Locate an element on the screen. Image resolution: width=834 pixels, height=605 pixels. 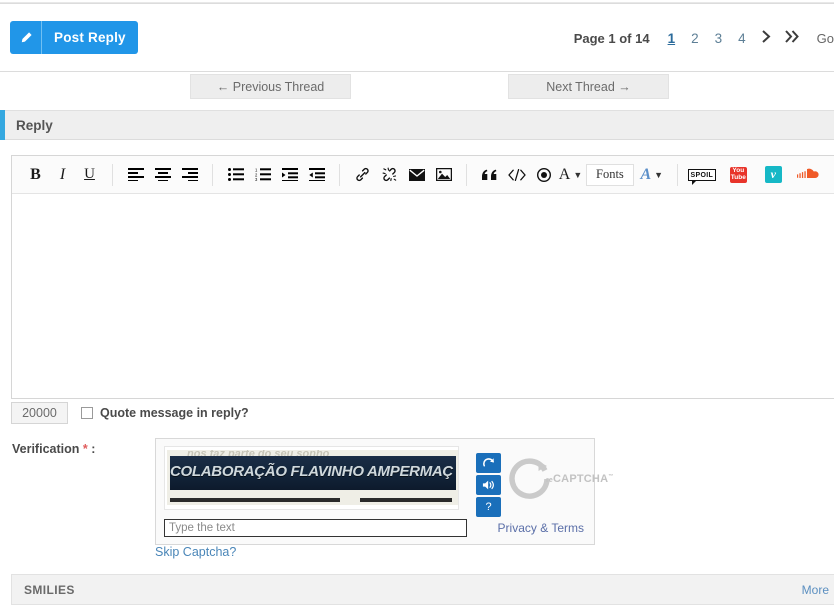
editor-footer-row: 20000 Quote message in reply? is located at coordinates (130, 413).